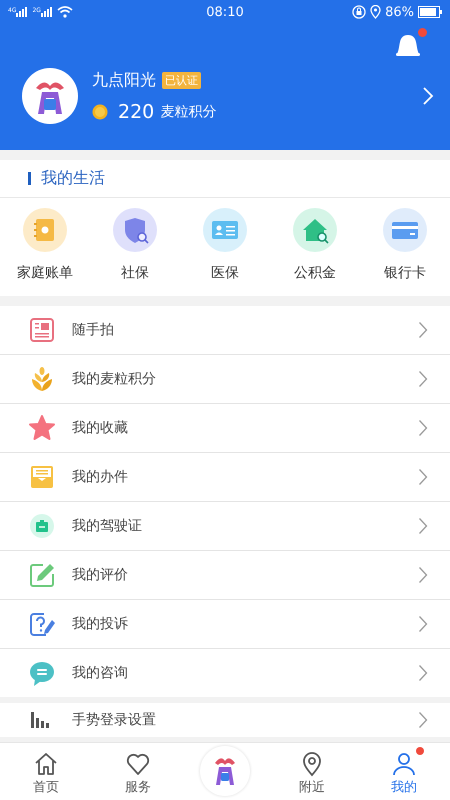  What do you see at coordinates (225, 12) in the screenshot?
I see `clock-time: 08:10` at bounding box center [225, 12].